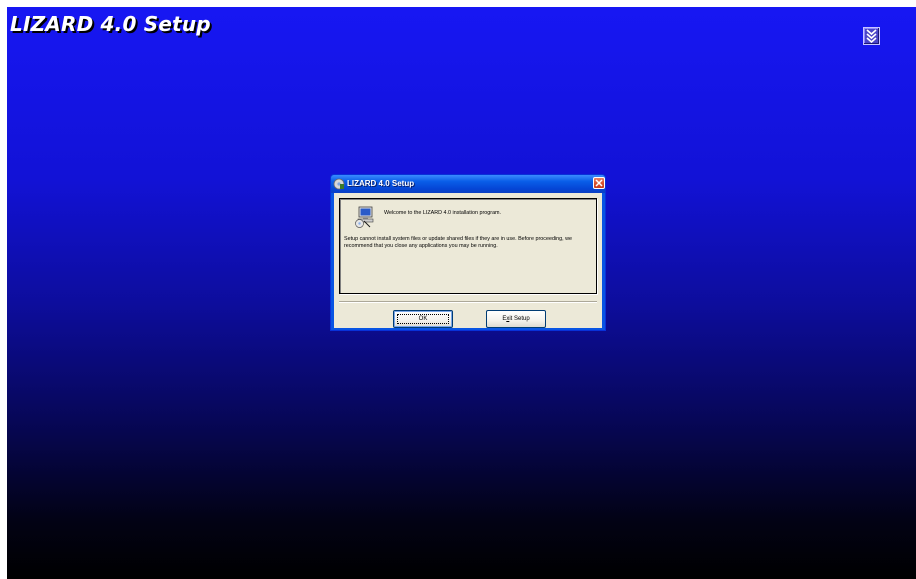 The height and width of the screenshot is (579, 916). I want to click on minimize-button, so click(871, 36).